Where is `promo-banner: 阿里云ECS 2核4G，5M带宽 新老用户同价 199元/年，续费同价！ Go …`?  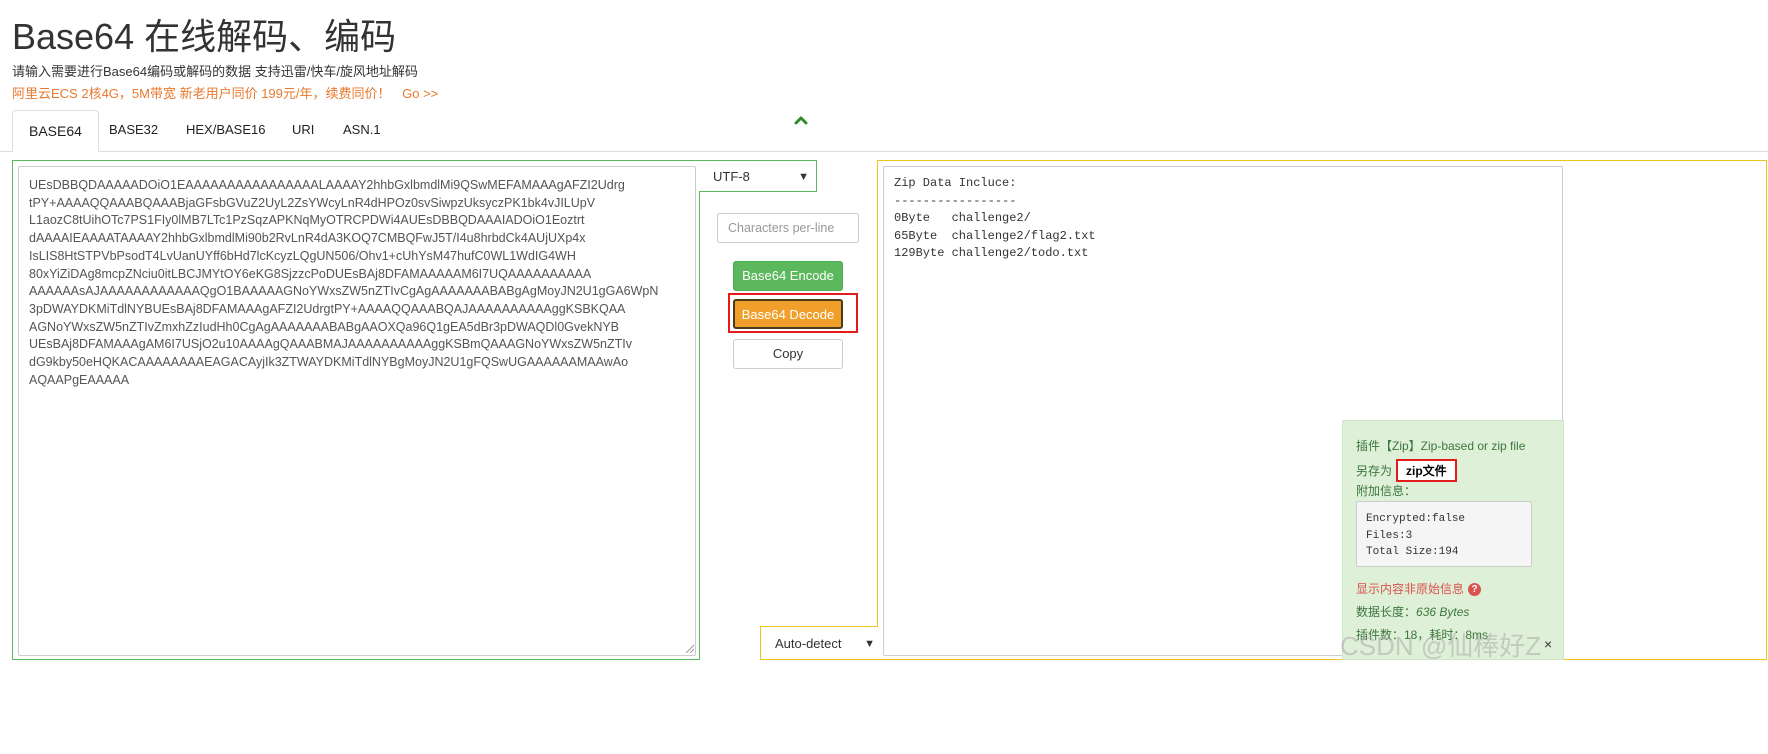
promo-banner: 阿里云ECS 2核4G，5M带宽 新老用户同价 199元/年，续费同价！ Go … is located at coordinates (225, 92).